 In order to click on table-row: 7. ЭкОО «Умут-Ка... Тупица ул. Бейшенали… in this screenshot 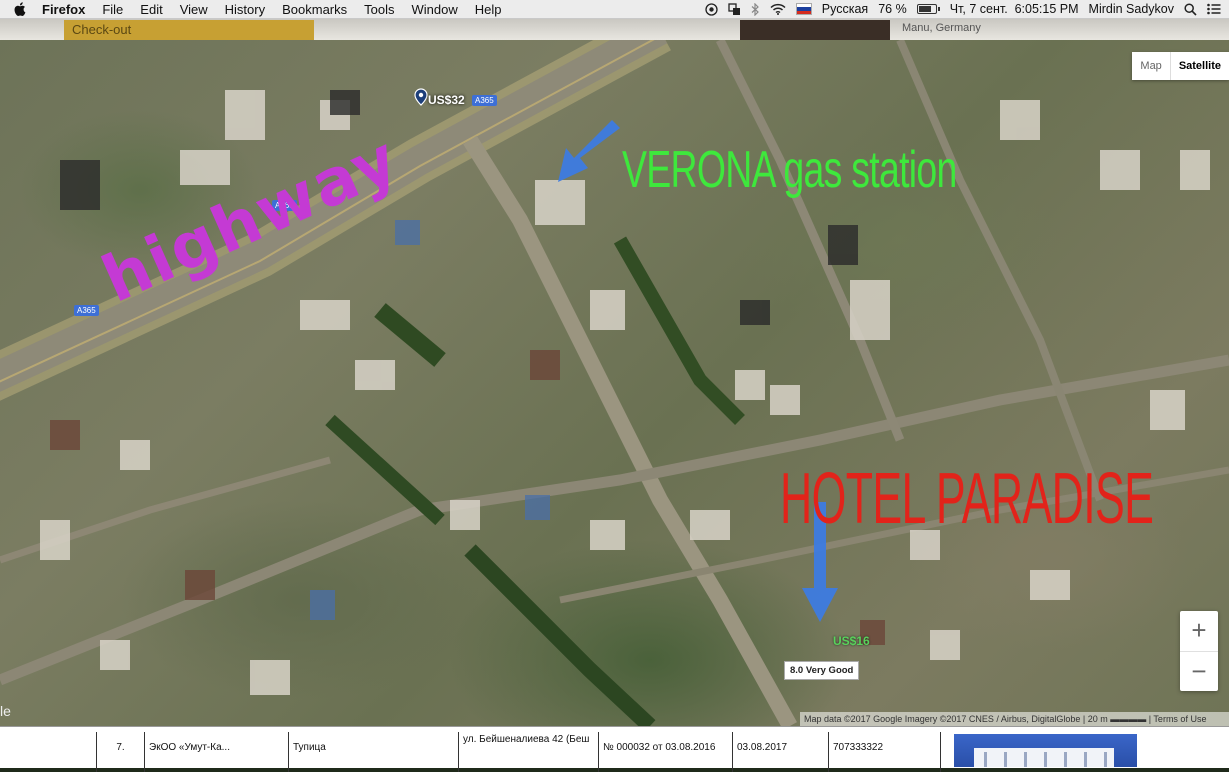, I will do `click(518, 752)`.